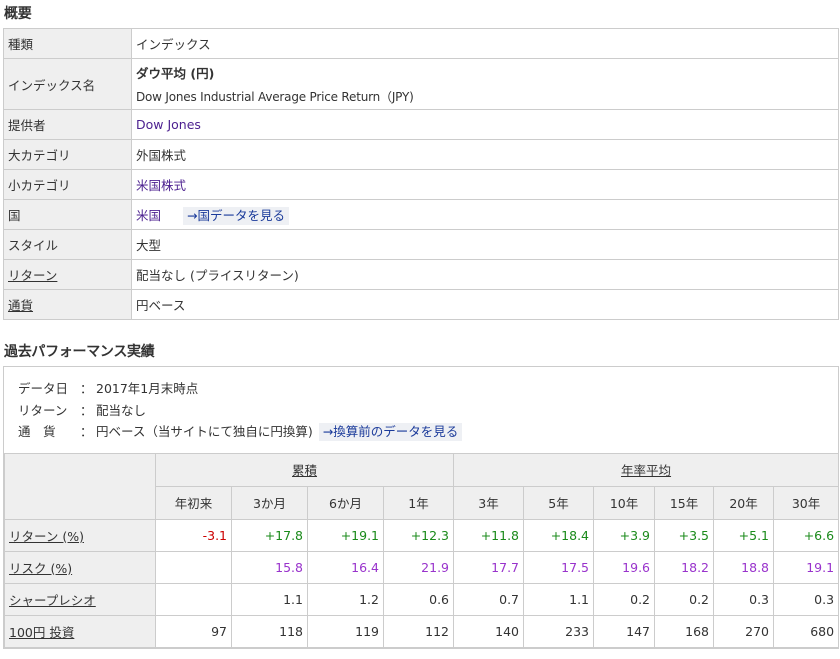 Image resolution: width=840 pixels, height=659 pixels. I want to click on table-cell: 15.8, so click(269, 567).